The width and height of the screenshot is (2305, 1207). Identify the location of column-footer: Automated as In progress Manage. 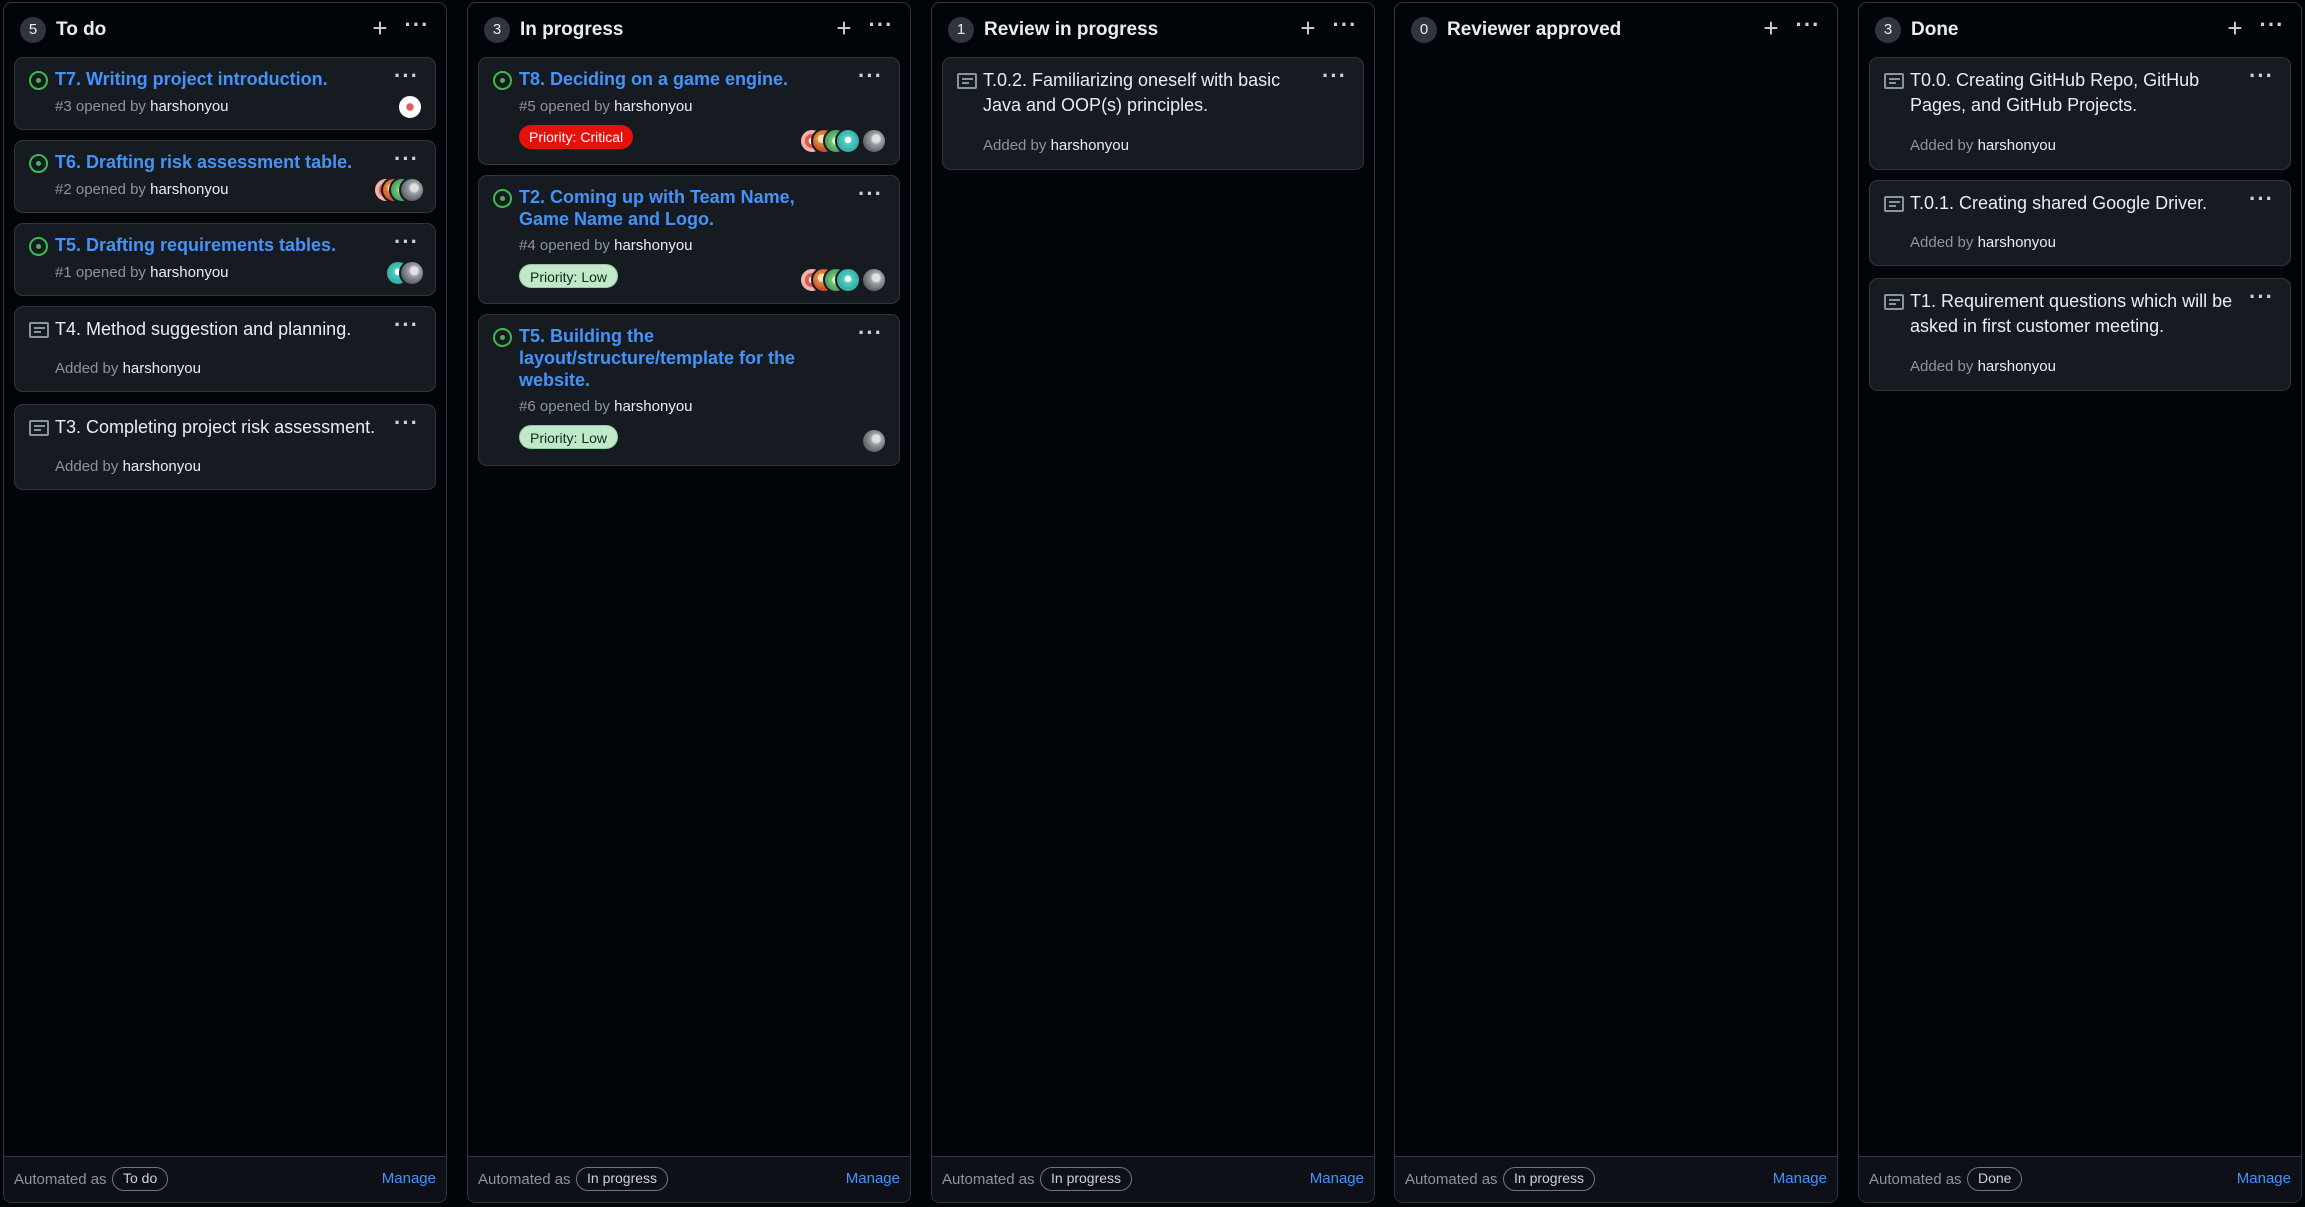
(1153, 1179).